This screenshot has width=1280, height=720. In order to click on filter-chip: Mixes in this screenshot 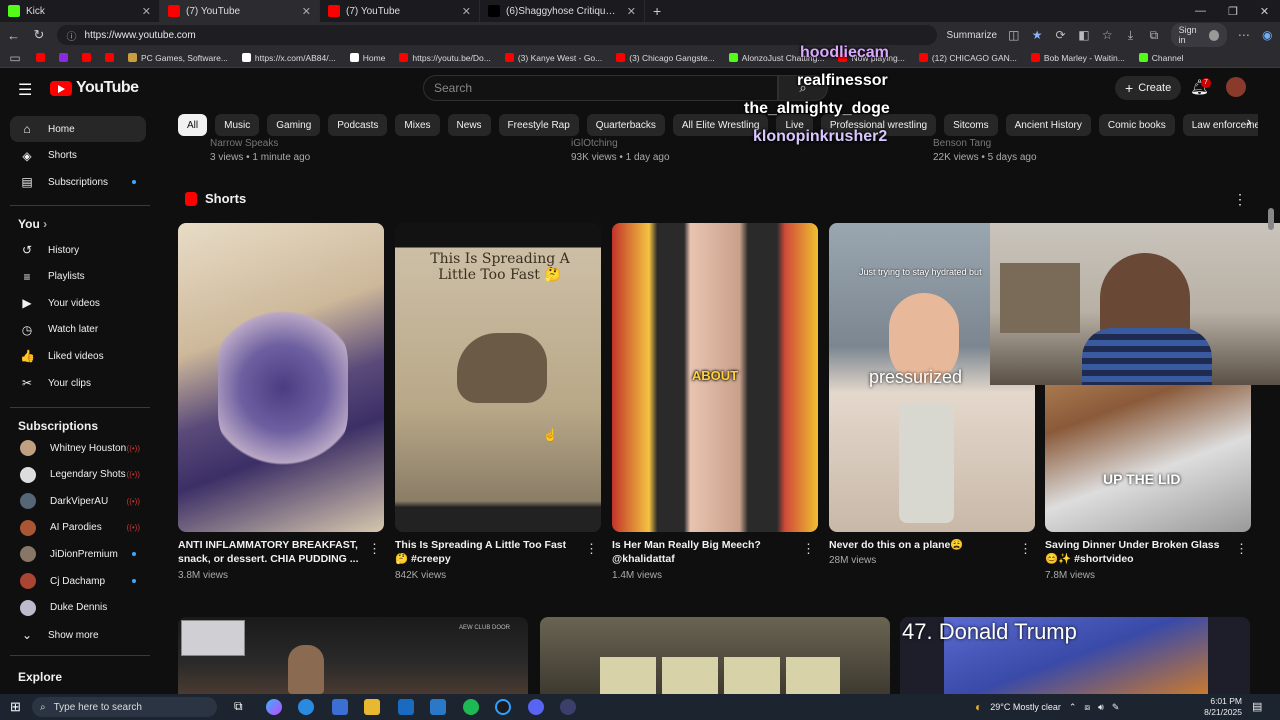, I will do `click(417, 125)`.